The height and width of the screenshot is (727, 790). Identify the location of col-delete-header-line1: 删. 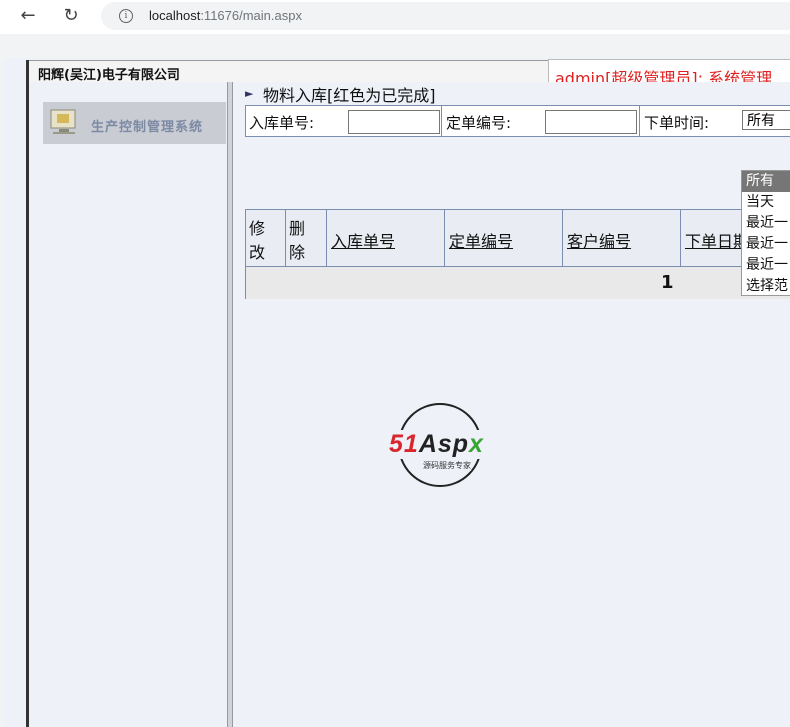
(297, 228).